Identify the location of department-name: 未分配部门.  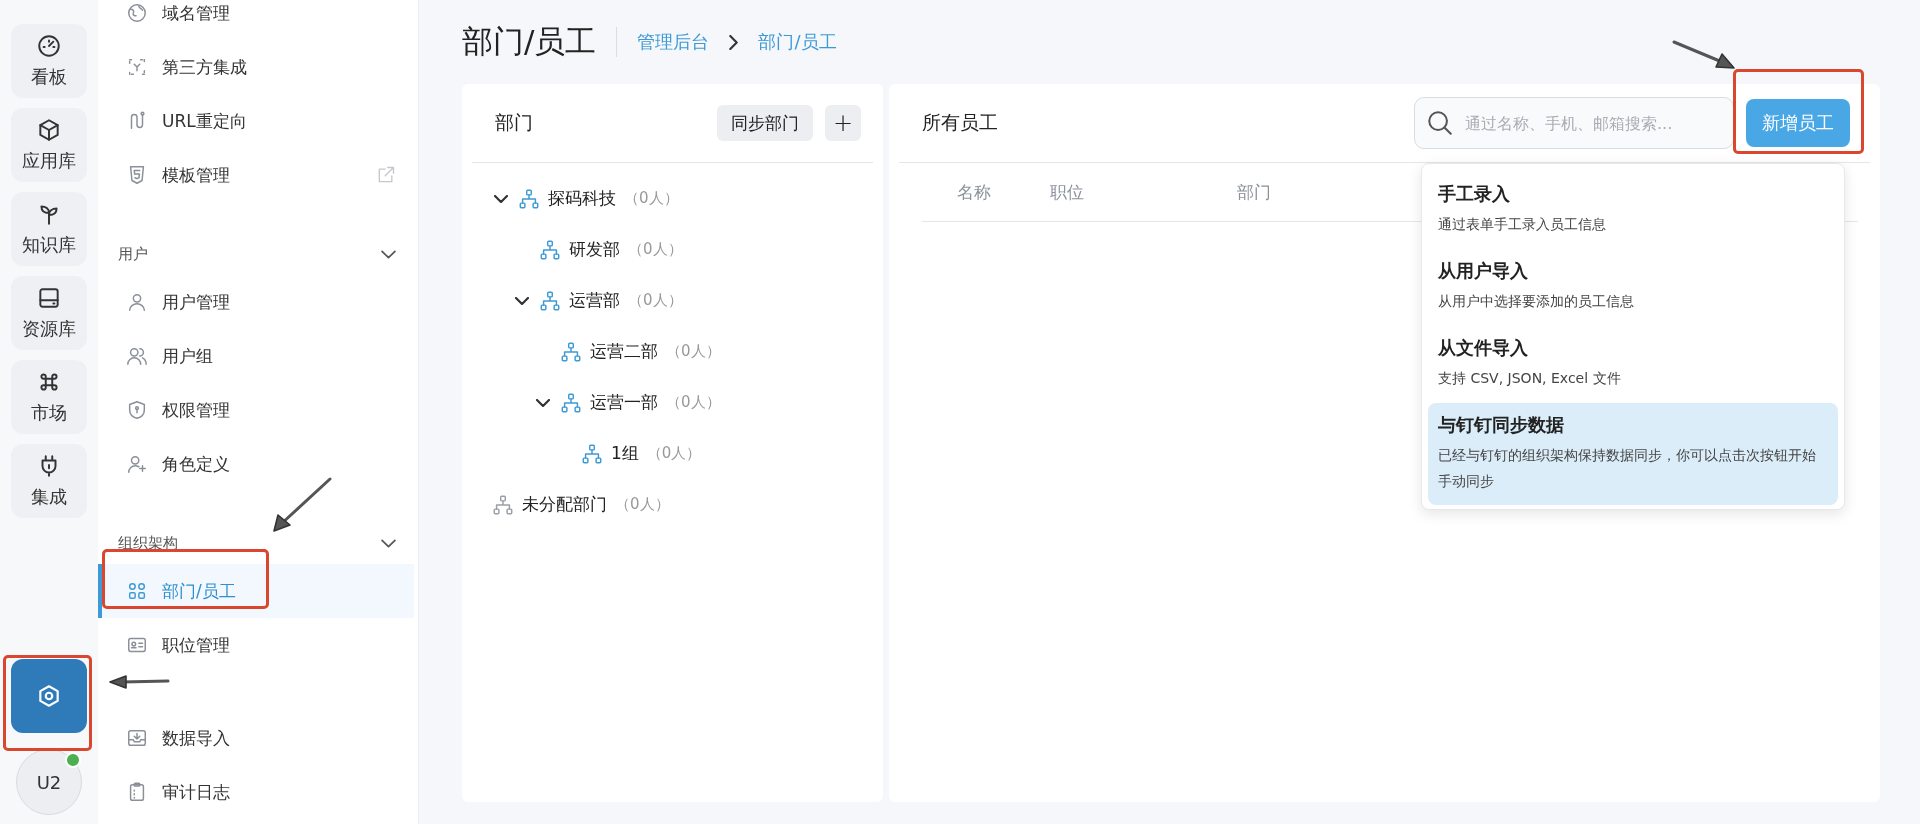
(564, 504).